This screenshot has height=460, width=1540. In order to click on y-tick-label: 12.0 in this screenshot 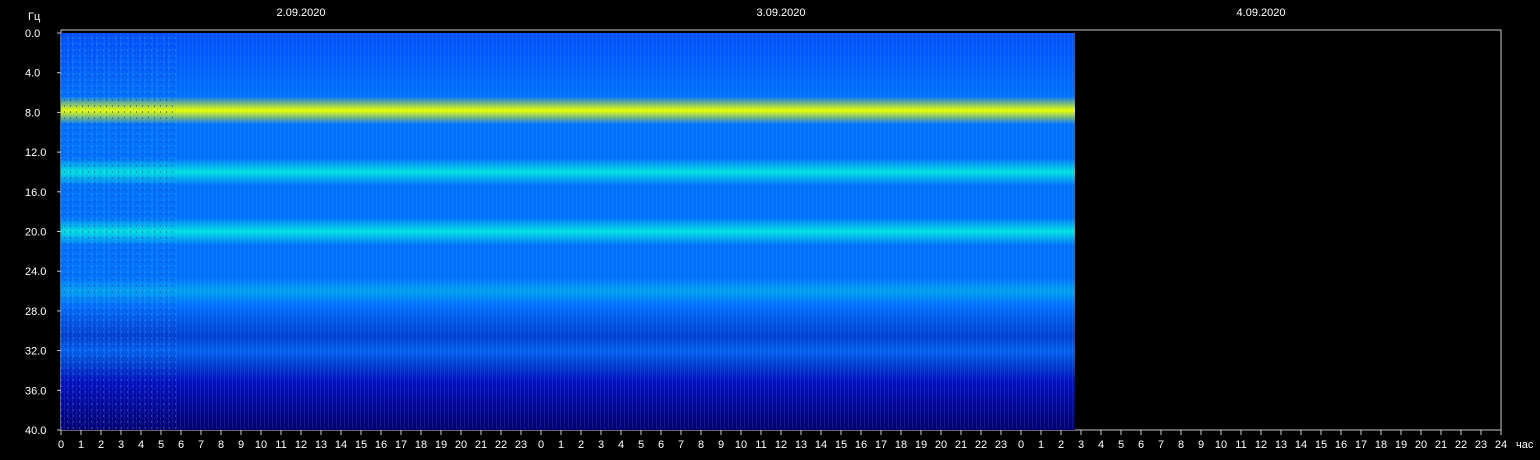, I will do `click(35, 153)`.